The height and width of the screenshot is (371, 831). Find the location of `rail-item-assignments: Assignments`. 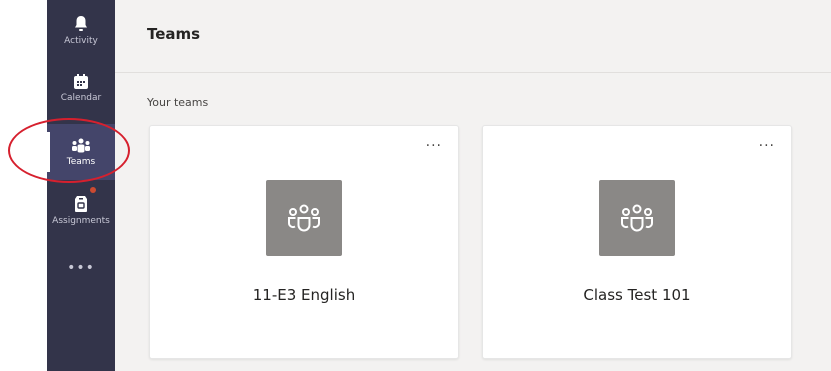

rail-item-assignments: Assignments is located at coordinates (81, 210).